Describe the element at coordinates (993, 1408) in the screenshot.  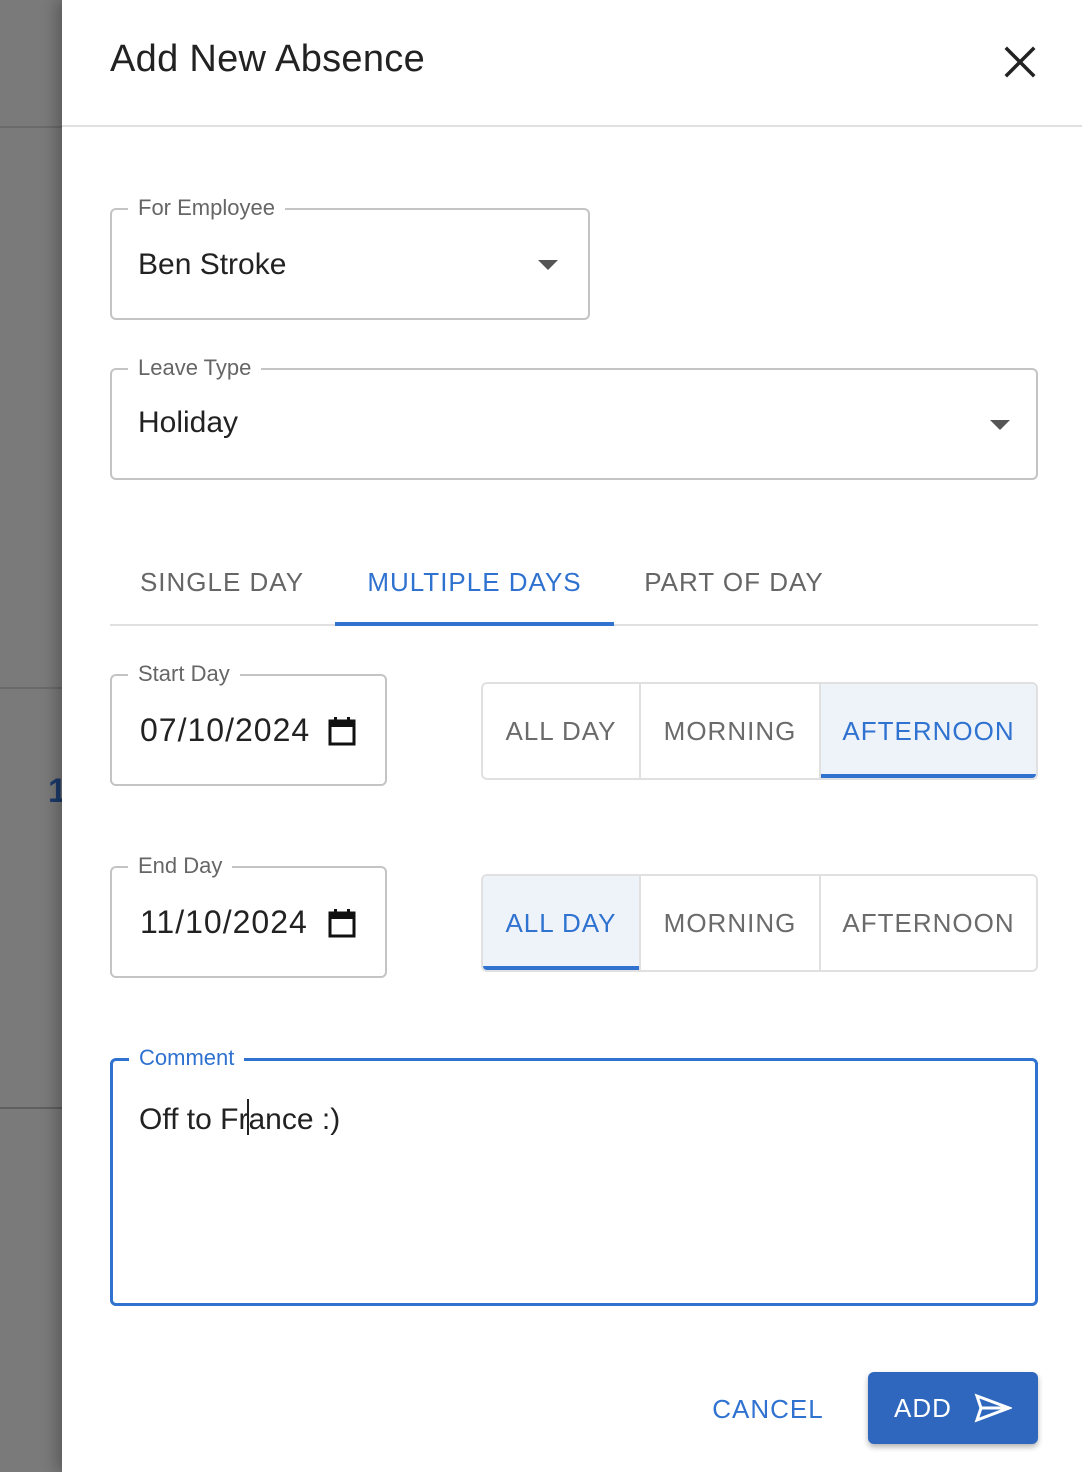
I see `send-icon` at that location.